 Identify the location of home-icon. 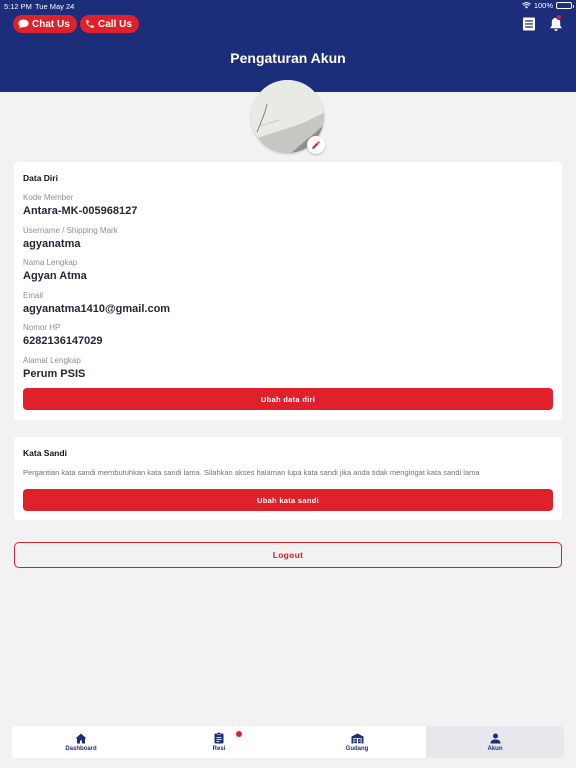
(81, 738).